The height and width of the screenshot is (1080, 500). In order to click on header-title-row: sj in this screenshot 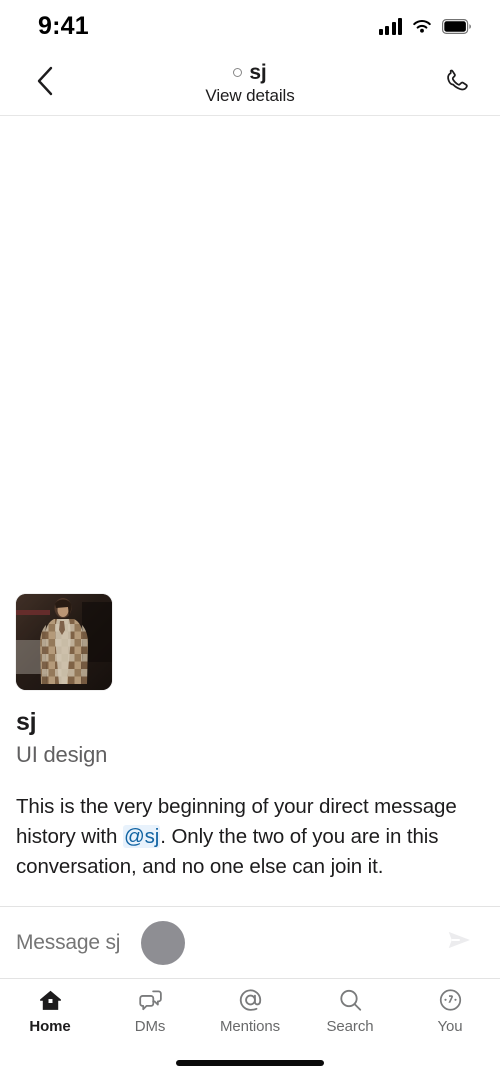, I will do `click(250, 72)`.